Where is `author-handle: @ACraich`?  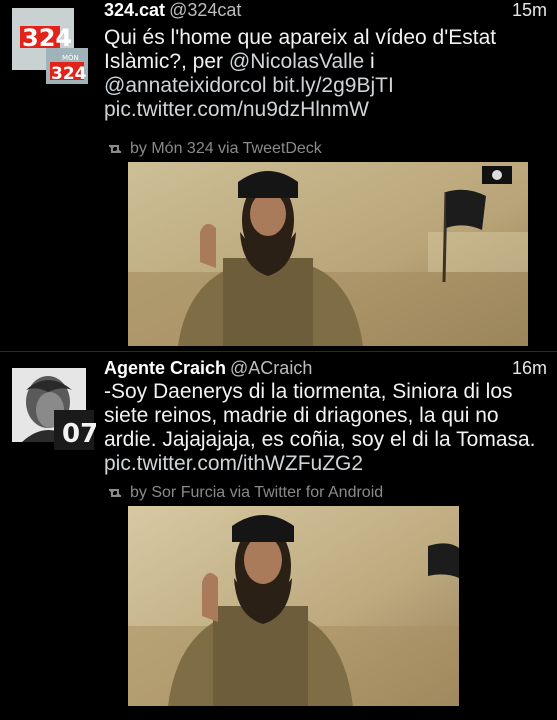 author-handle: @ACraich is located at coordinates (271, 368).